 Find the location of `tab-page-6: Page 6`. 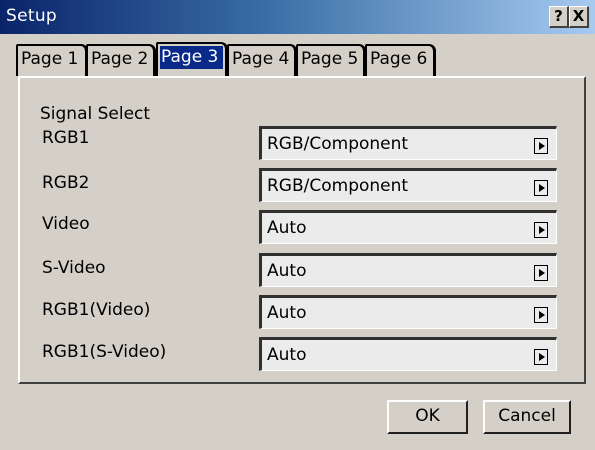

tab-page-6: Page 6 is located at coordinates (400, 60).